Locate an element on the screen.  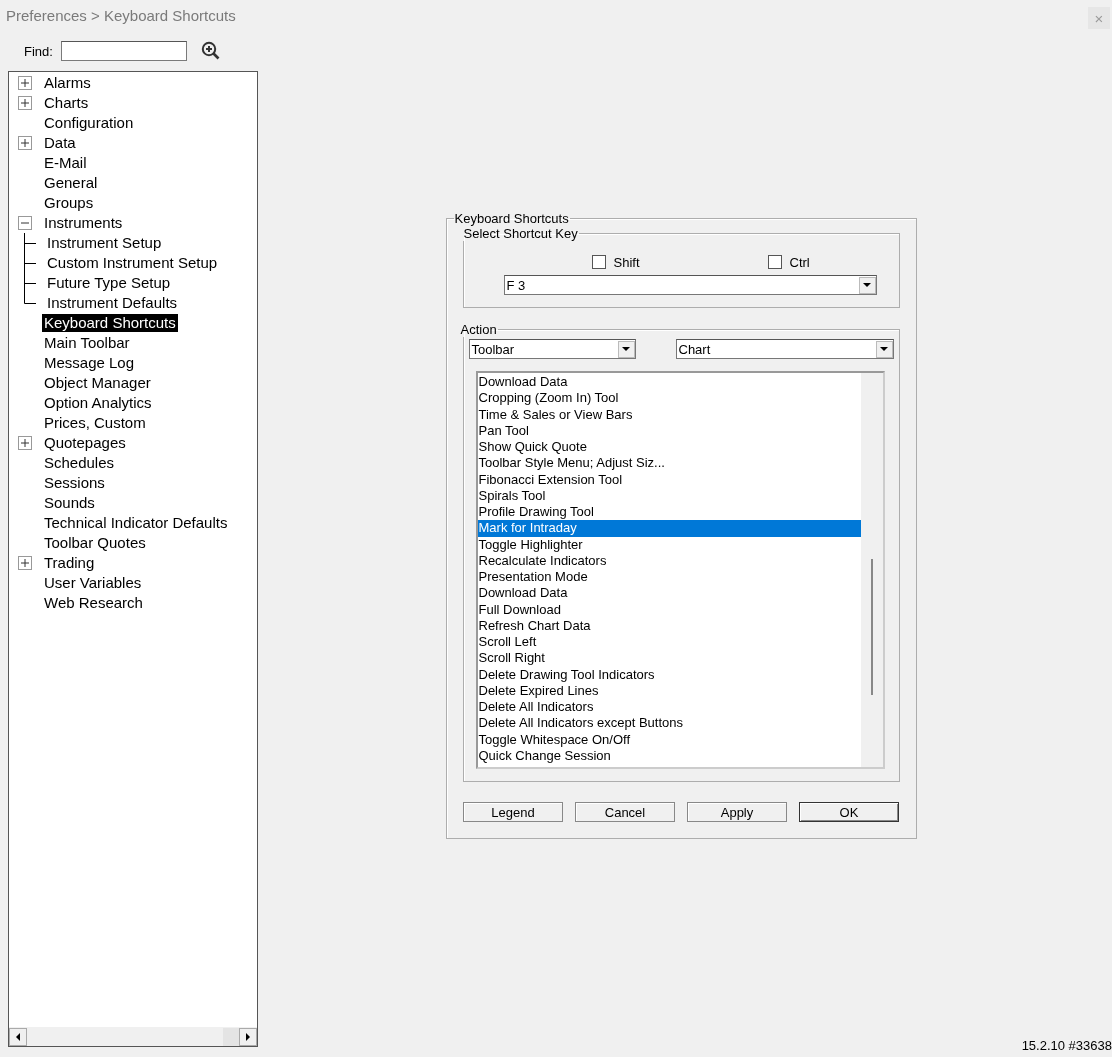
find-field is located at coordinates (123, 51).